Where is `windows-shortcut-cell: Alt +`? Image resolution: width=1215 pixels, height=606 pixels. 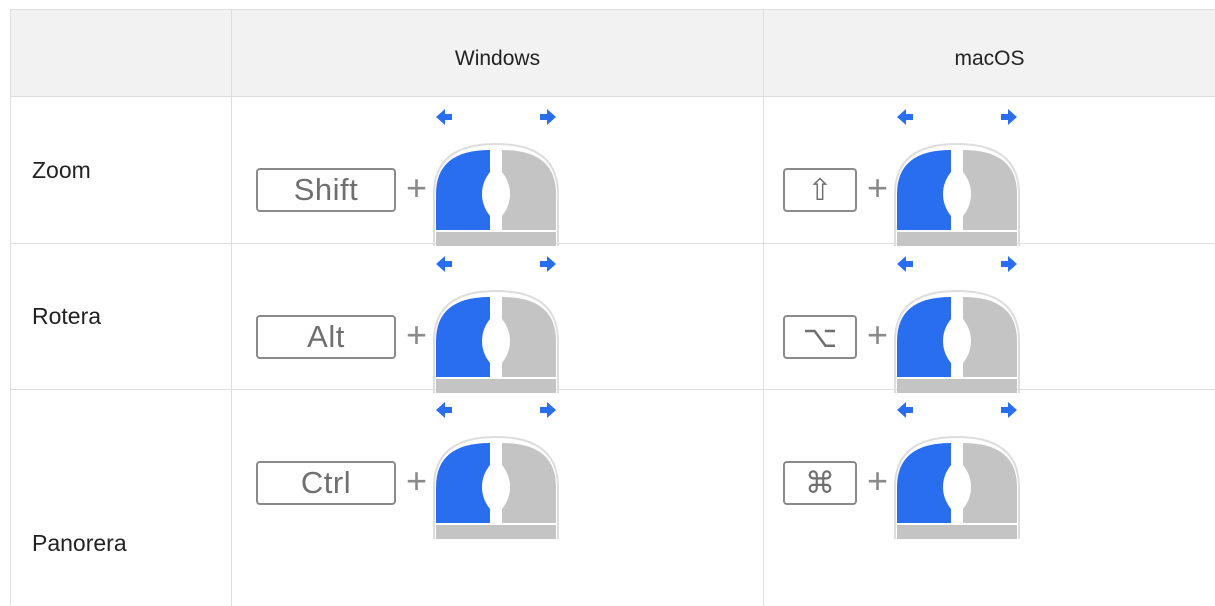 windows-shortcut-cell: Alt + is located at coordinates (498, 318).